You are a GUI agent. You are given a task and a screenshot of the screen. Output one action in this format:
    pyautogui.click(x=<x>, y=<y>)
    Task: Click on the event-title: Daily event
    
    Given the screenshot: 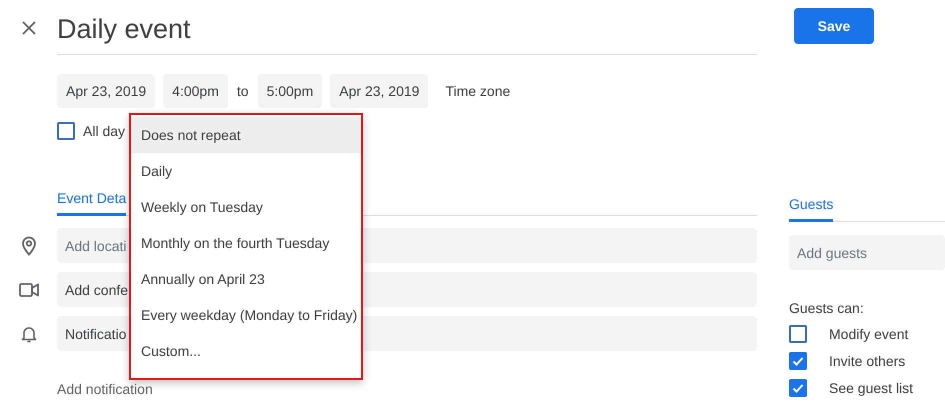 What is the action you would take?
    pyautogui.click(x=407, y=27)
    